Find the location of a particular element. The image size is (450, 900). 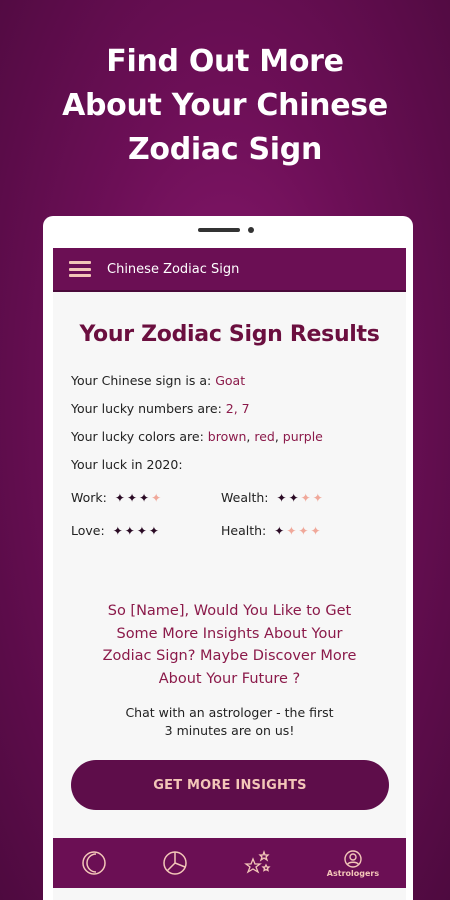

luck-label-health: Health: is located at coordinates (244, 530).